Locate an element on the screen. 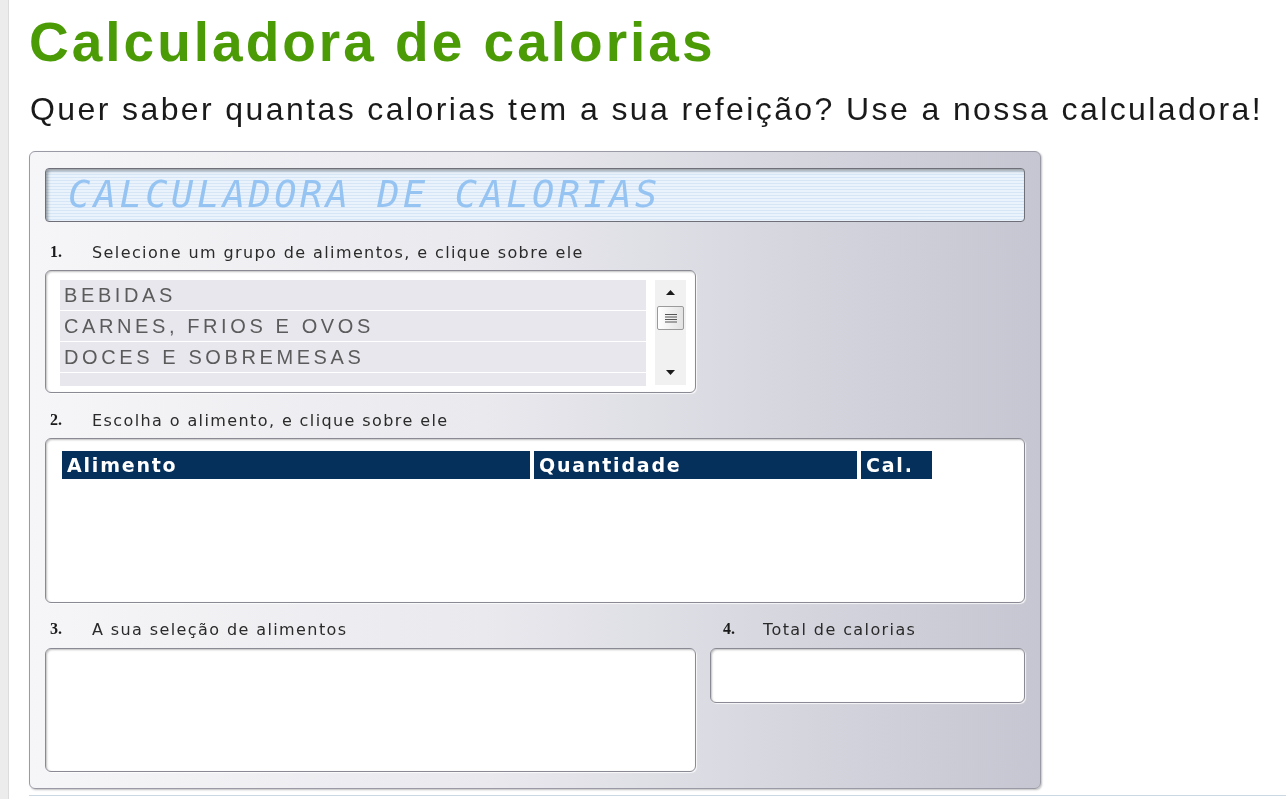  column-header: Alimento is located at coordinates (296, 465).